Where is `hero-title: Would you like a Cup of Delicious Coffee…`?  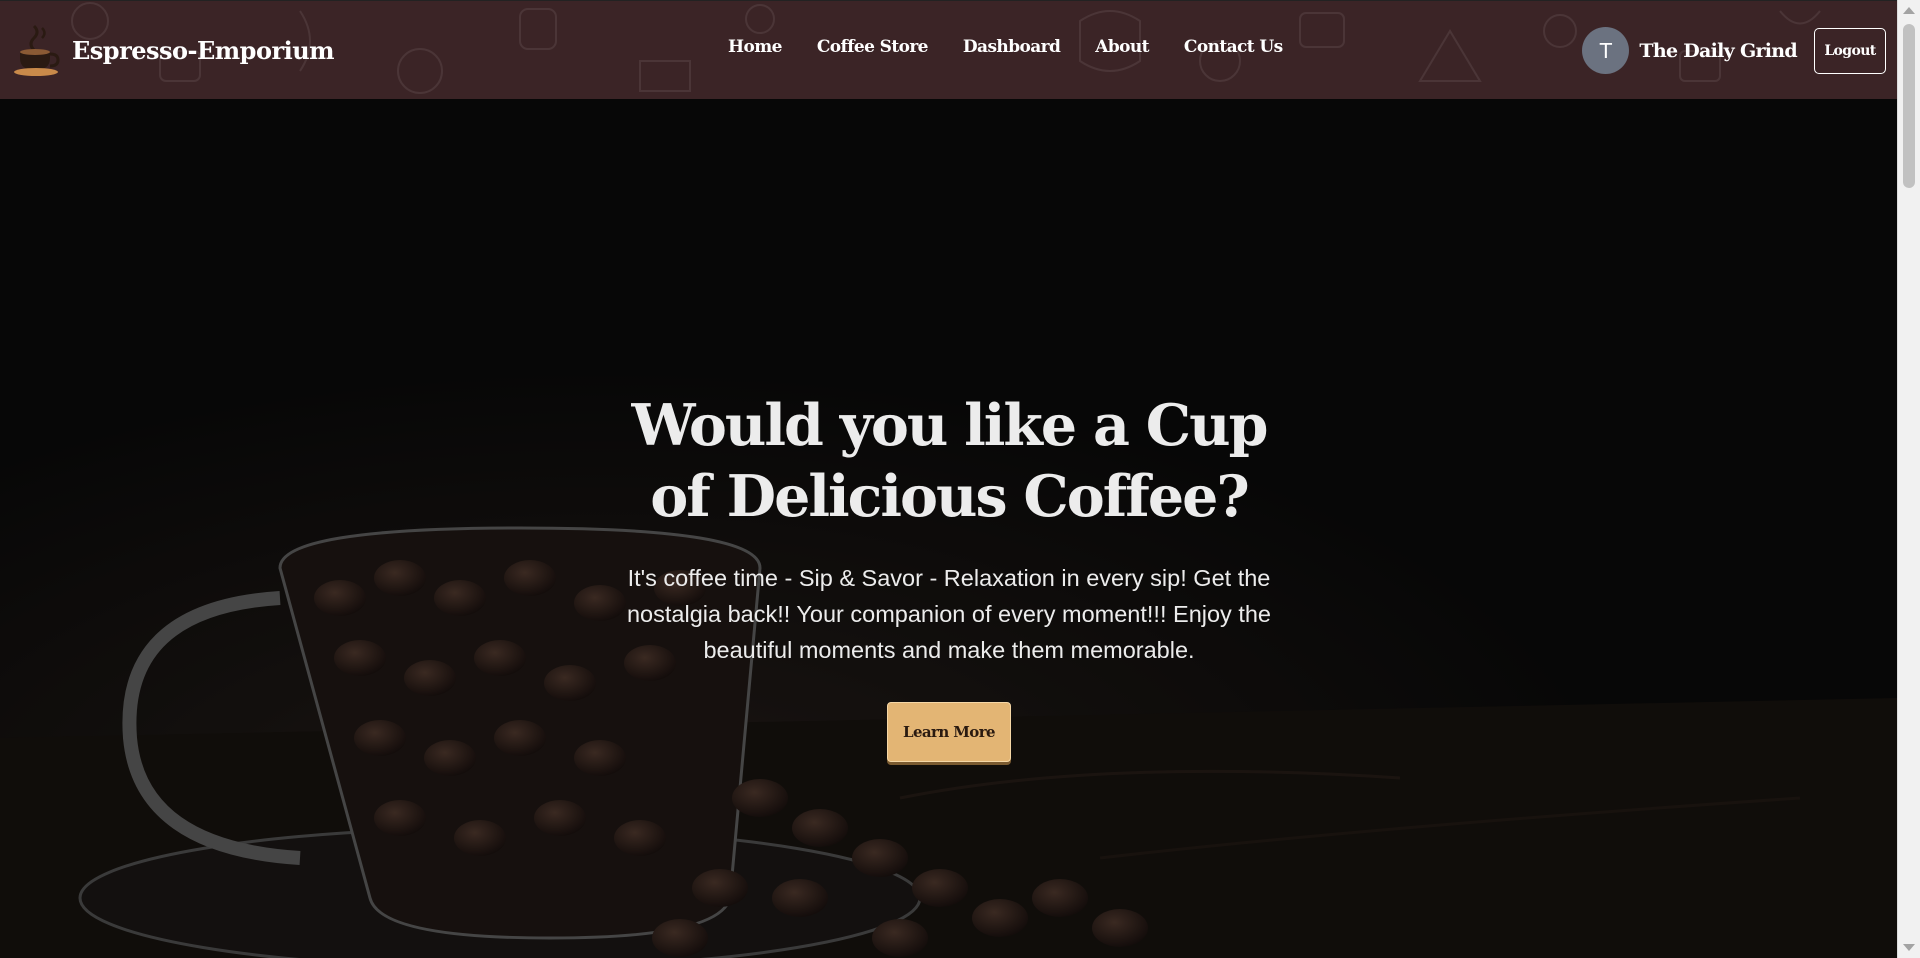
hero-title: Would you like a Cup of Delicious Coffee… is located at coordinates (950, 461).